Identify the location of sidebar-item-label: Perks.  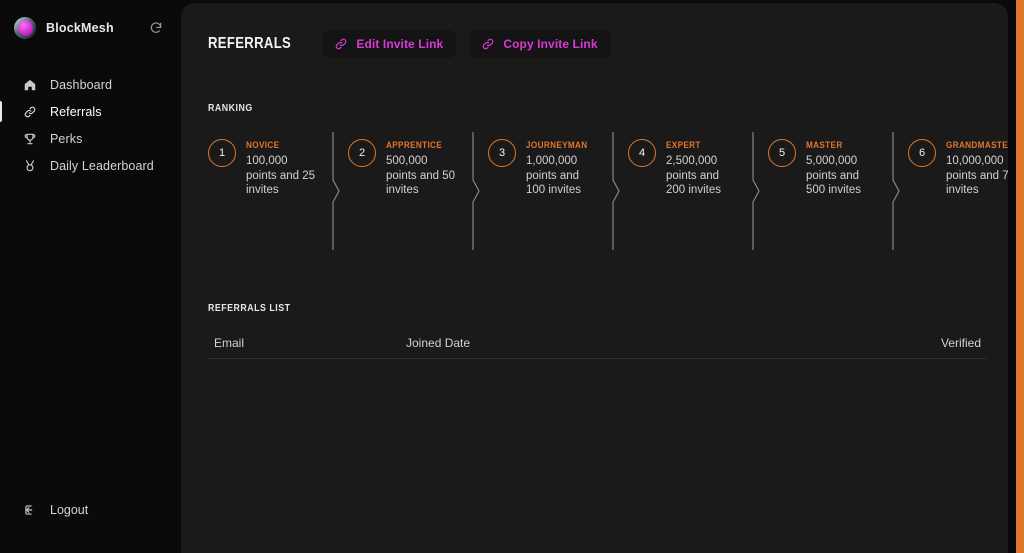
(66, 138).